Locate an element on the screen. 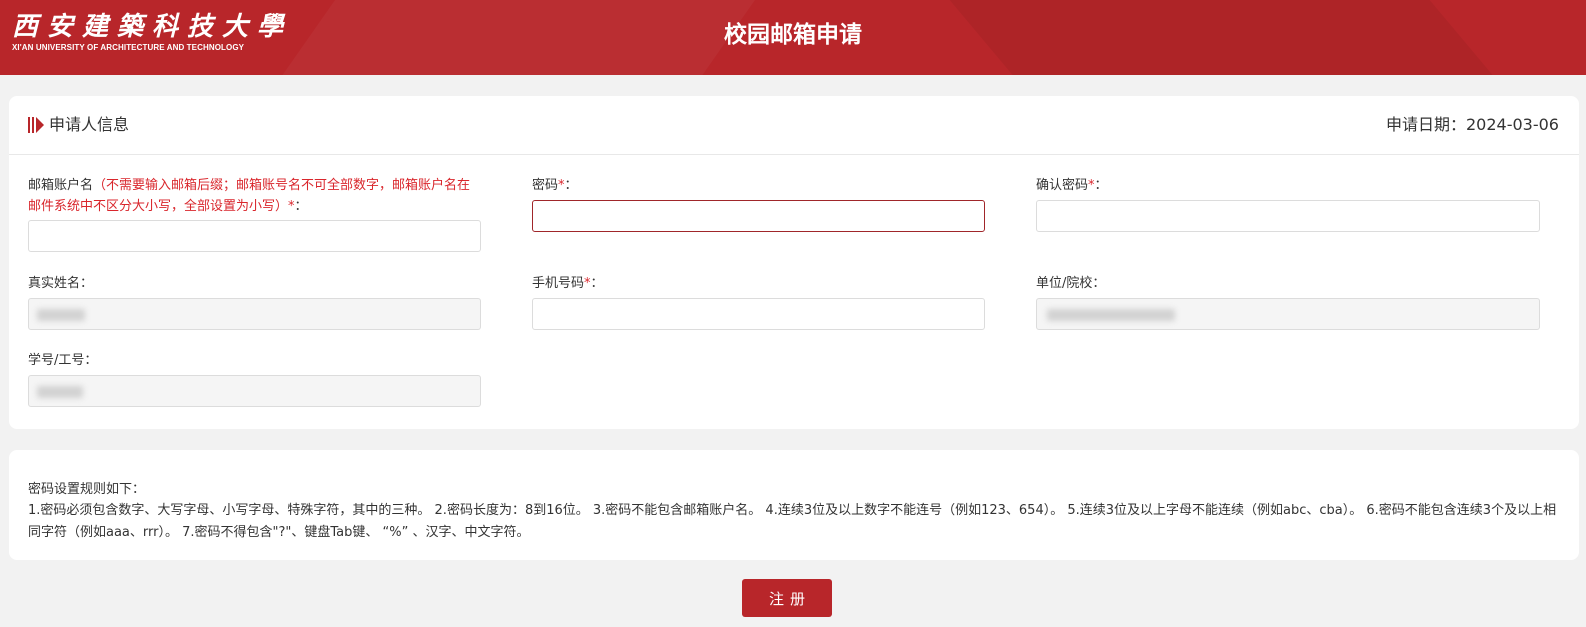 This screenshot has width=1586, height=627. password-field: 密码*： is located at coordinates (758, 203).